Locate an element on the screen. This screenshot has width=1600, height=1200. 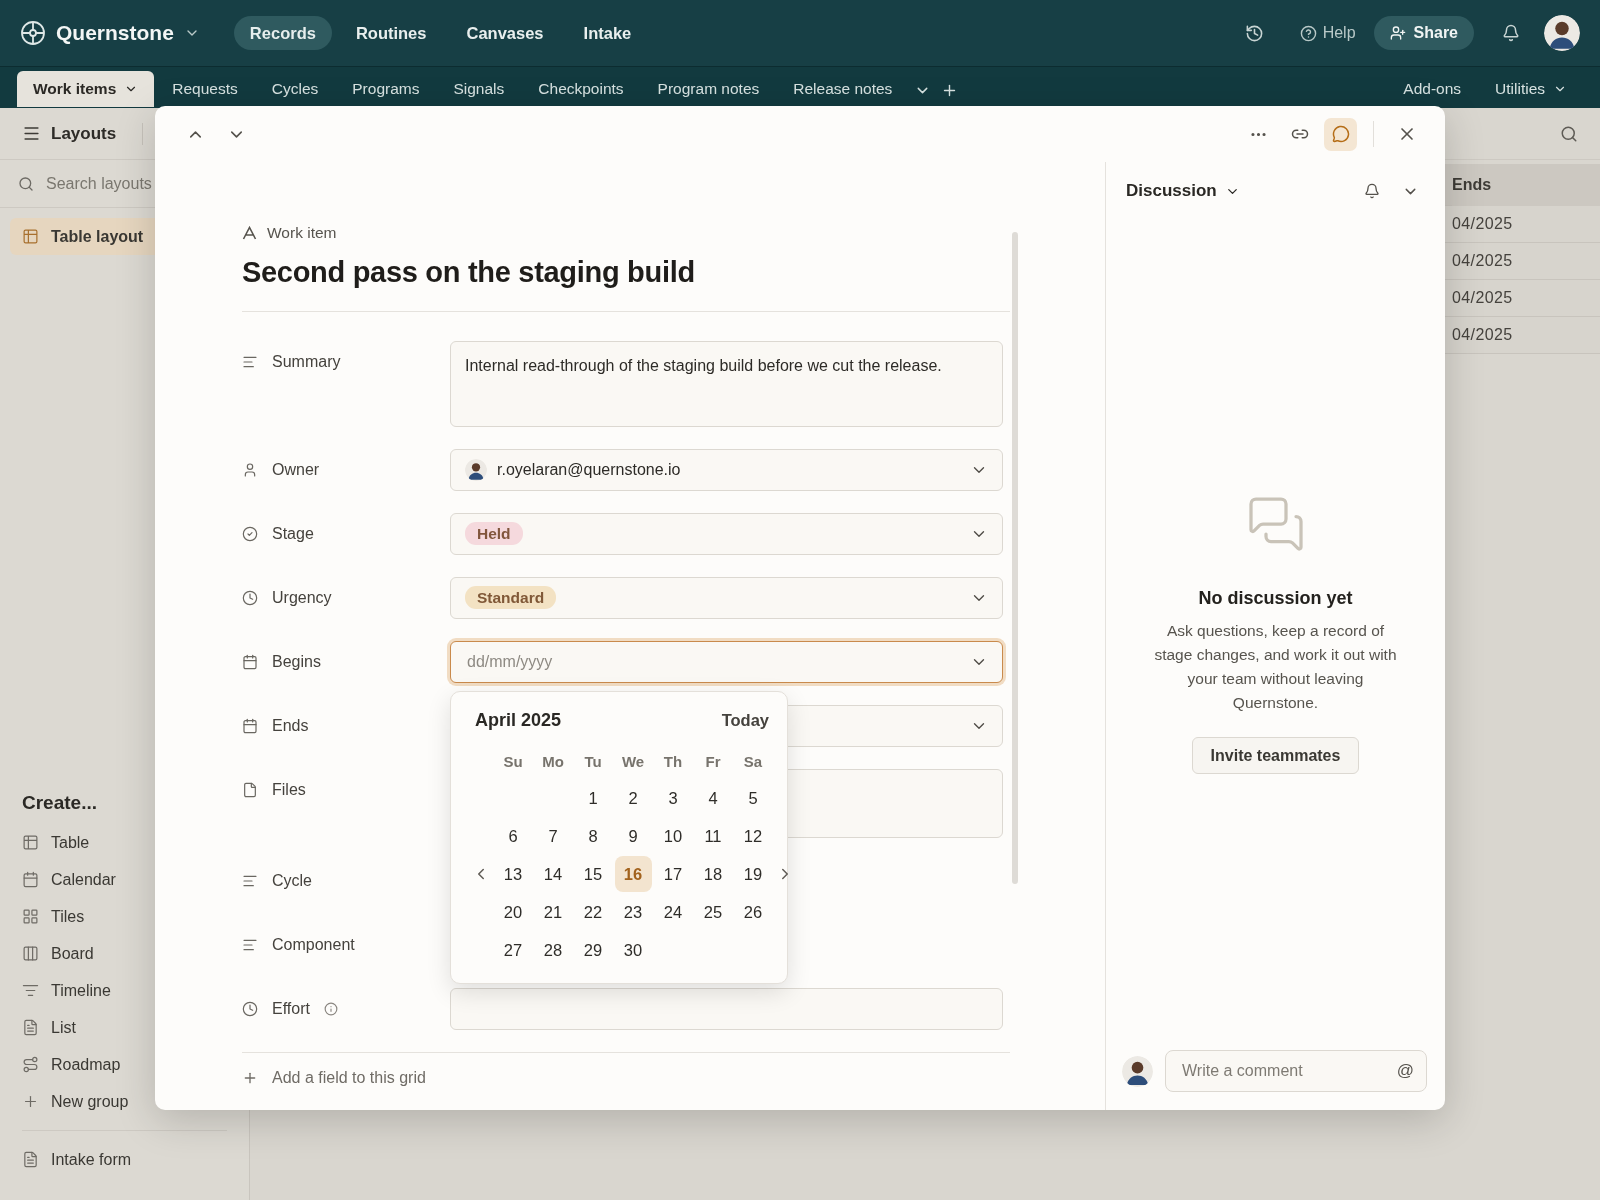
tag: Standard is located at coordinates (511, 597).